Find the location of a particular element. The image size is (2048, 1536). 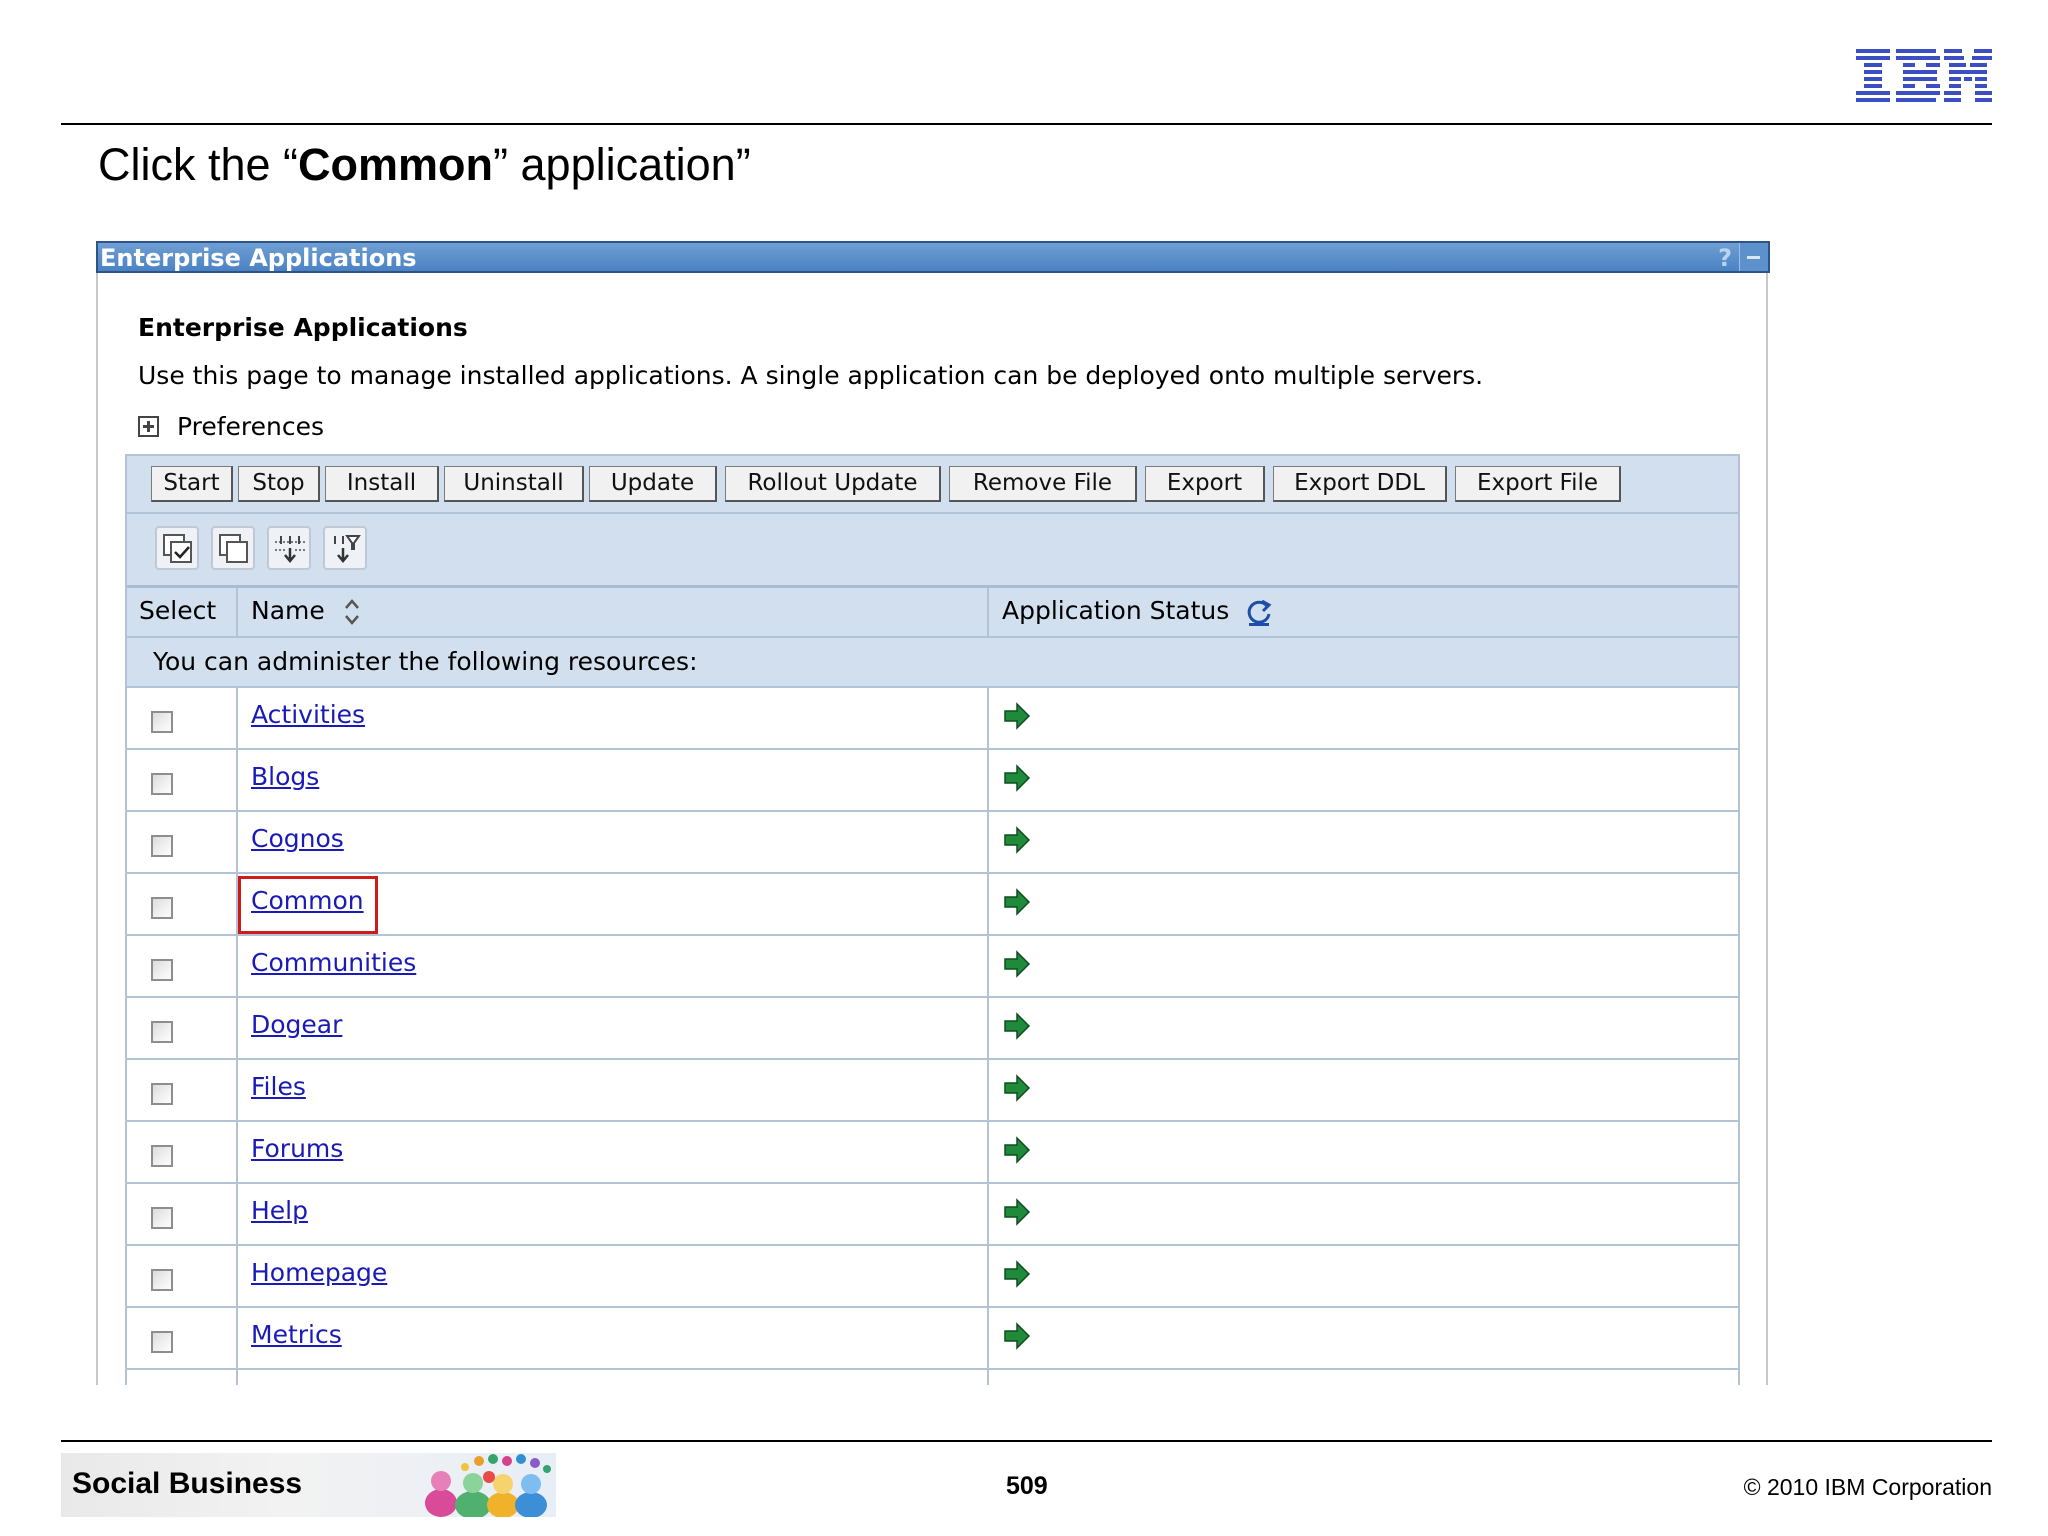

app-link-common: Common is located at coordinates (307, 900).